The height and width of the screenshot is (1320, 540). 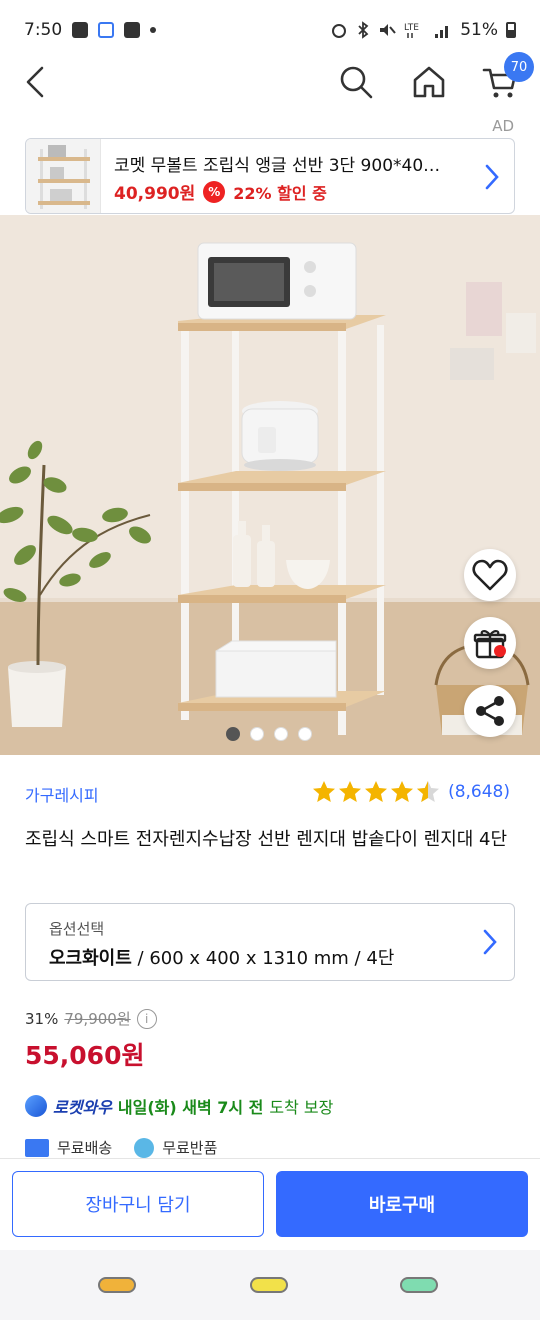 I want to click on original-price: 79,900원, so click(x=97, y=1019).